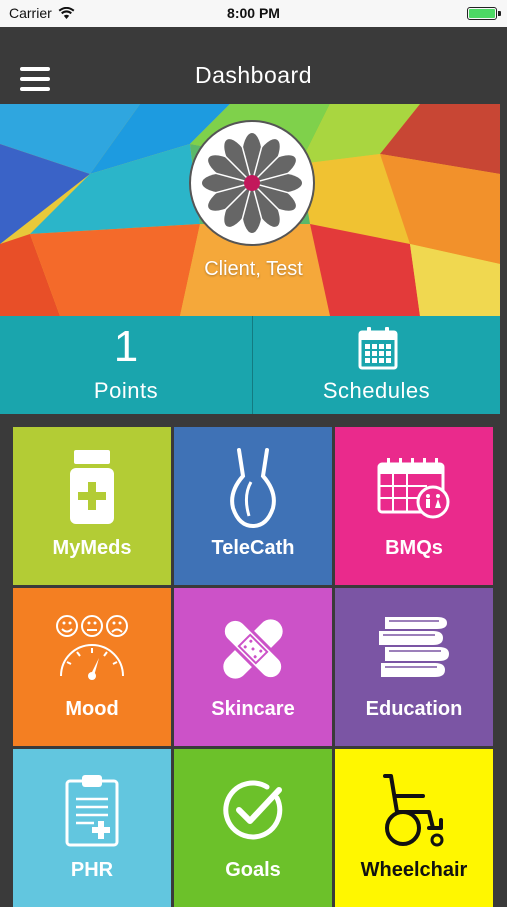  I want to click on points-button: 1 Points, so click(126, 365).